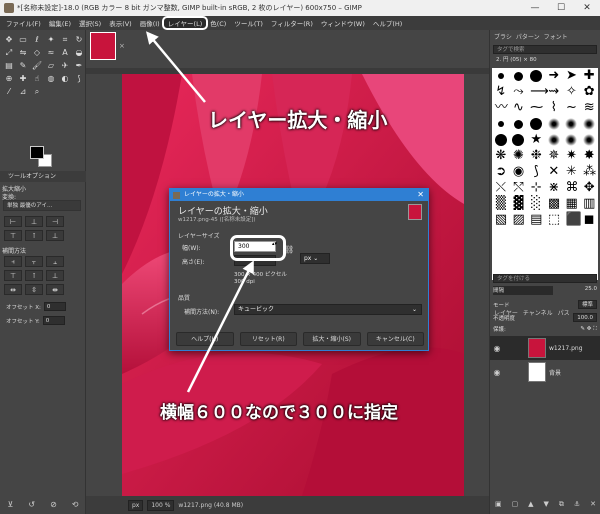  Describe the element at coordinates (279, 413) in the screenshot. I see `width-callout: 横幅６００なので３００に指定` at that location.